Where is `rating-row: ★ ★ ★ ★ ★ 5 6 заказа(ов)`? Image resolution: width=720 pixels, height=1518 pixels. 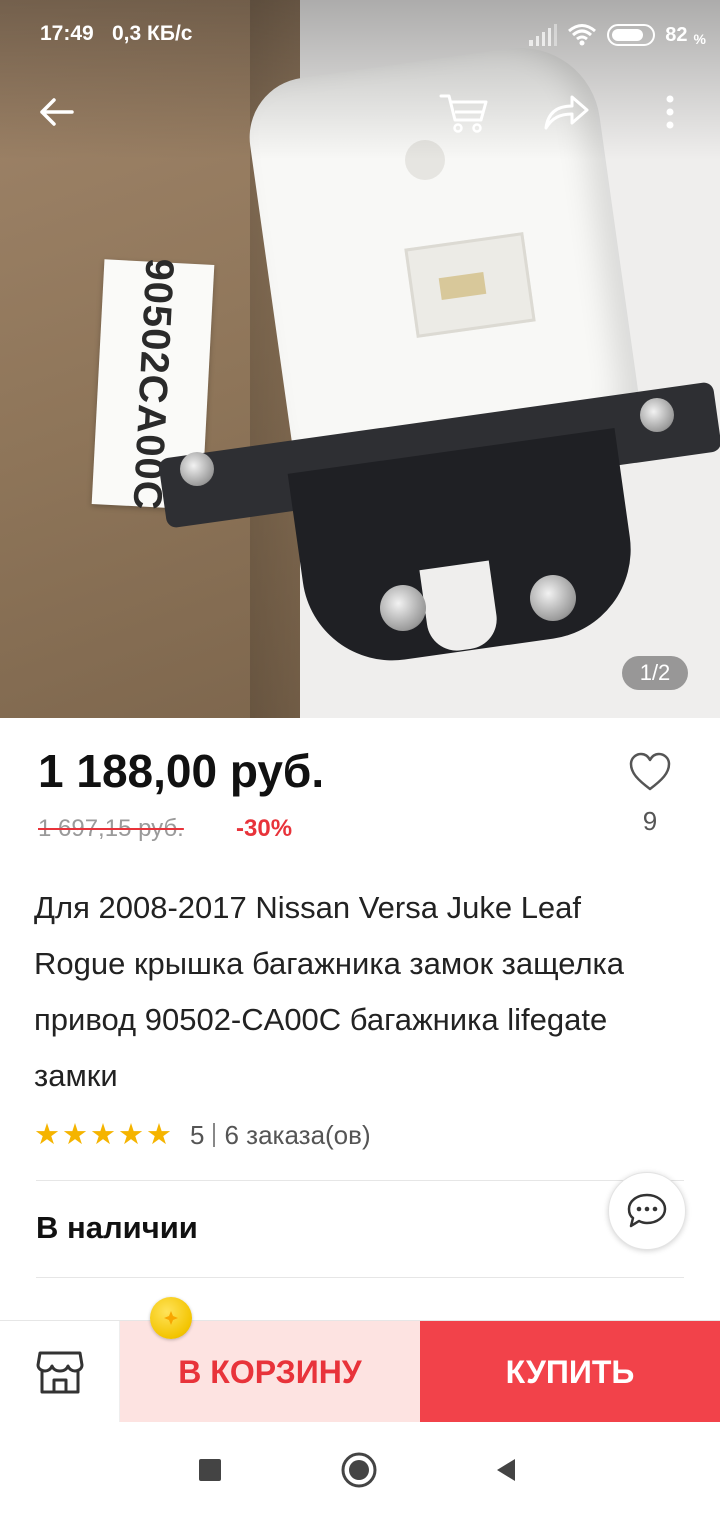
rating-row: ★ ★ ★ ★ ★ 5 6 заказа(ов) is located at coordinates (202, 1135).